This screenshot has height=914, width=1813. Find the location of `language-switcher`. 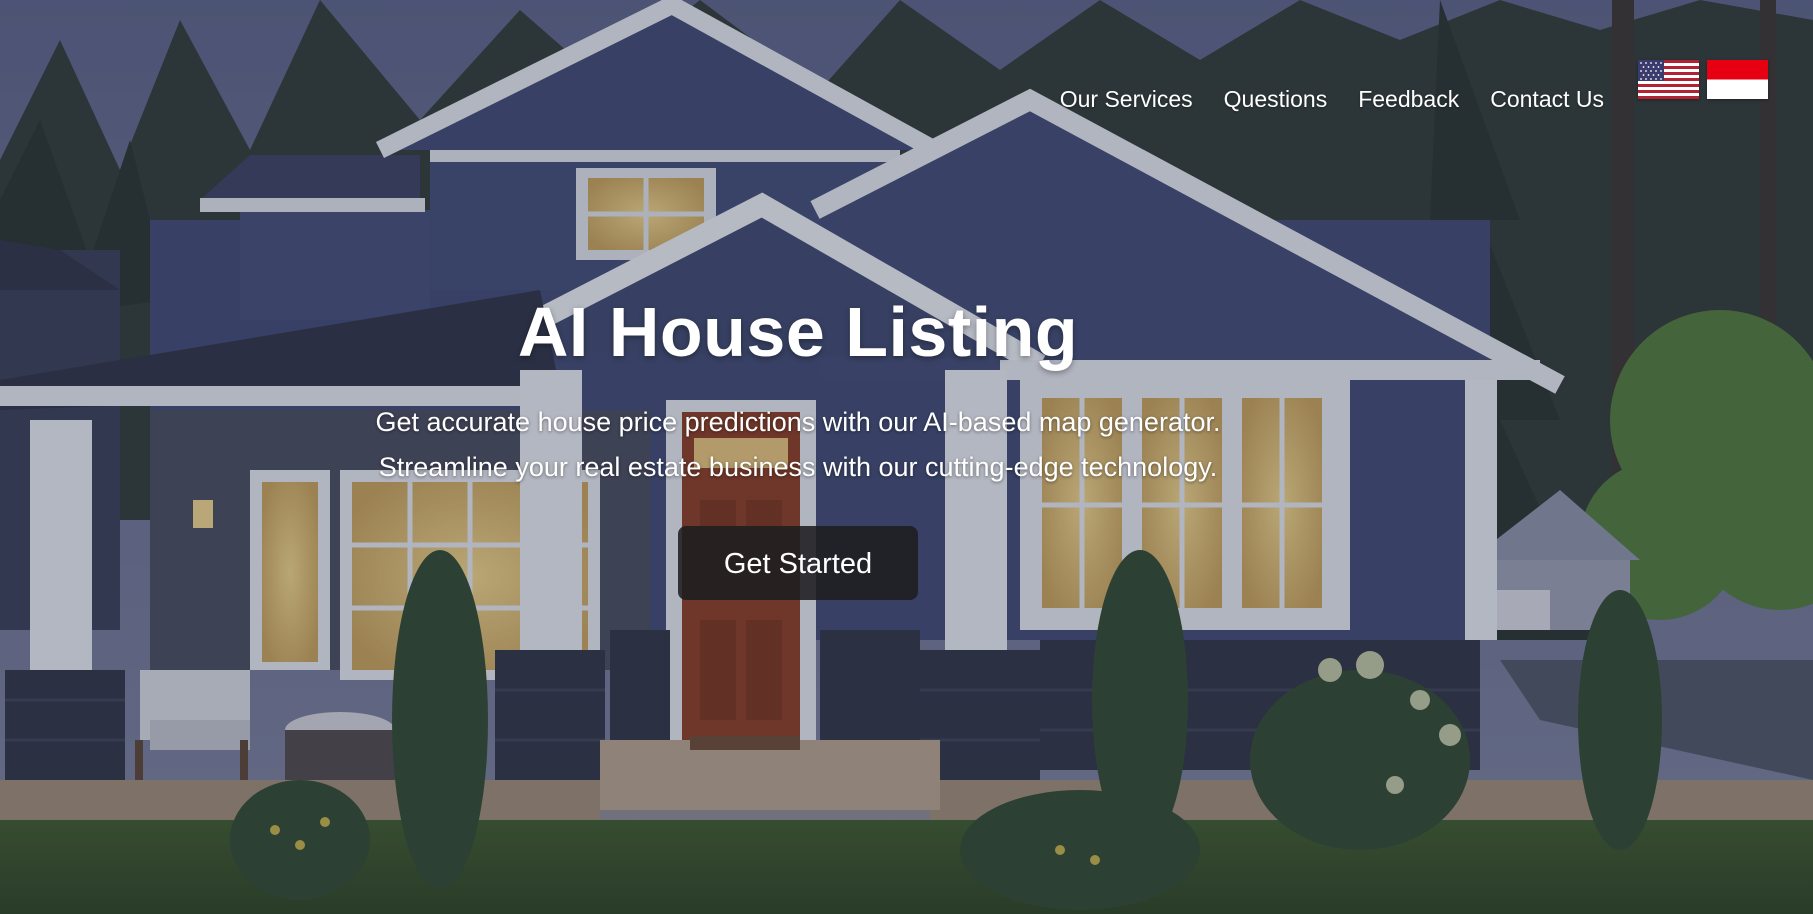

language-switcher is located at coordinates (1703, 79).